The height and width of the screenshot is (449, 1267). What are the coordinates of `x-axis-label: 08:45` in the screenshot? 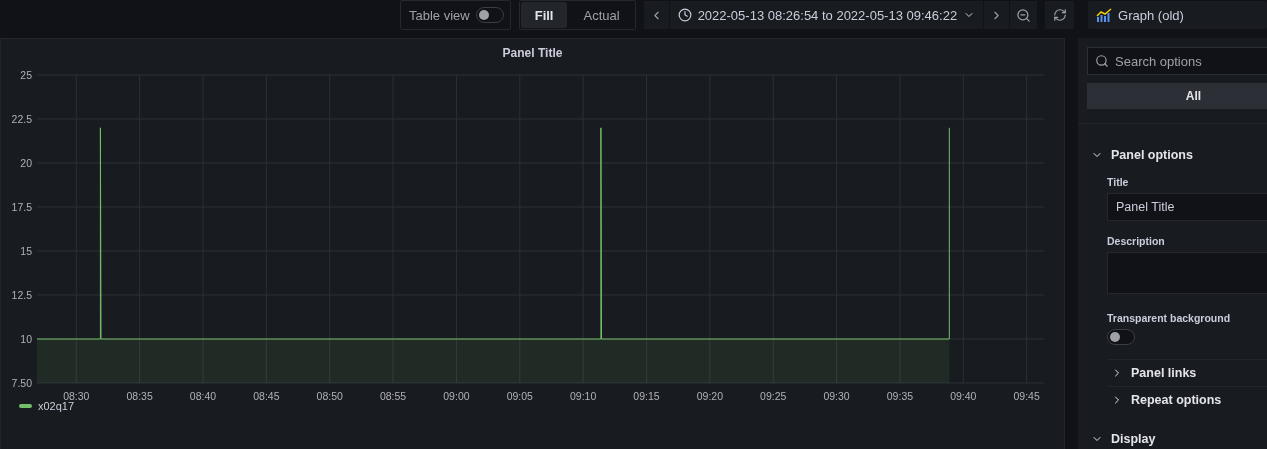 It's located at (266, 395).